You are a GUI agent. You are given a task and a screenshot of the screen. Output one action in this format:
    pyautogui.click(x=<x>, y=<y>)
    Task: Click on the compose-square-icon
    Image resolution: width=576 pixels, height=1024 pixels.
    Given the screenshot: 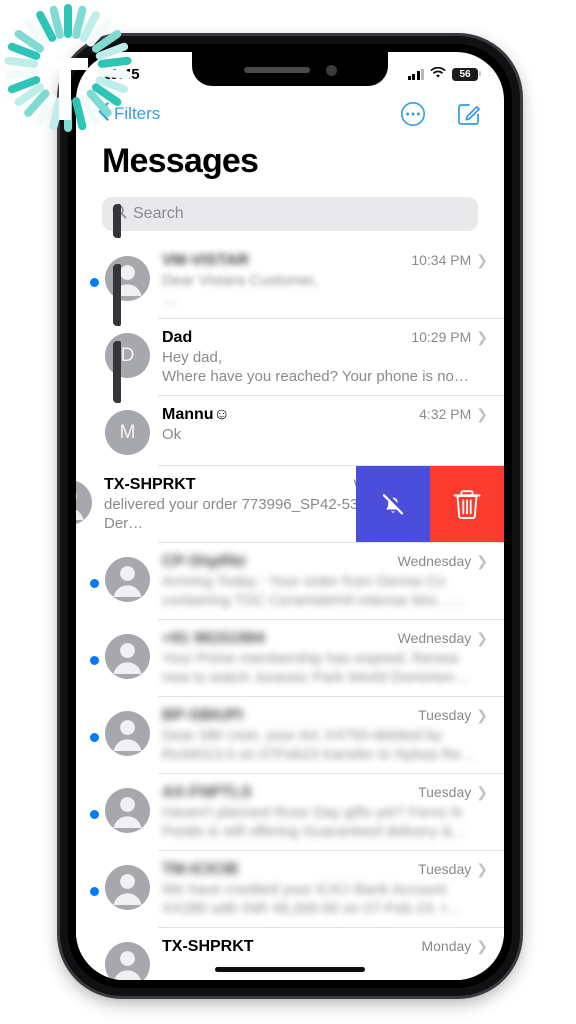 What is the action you would take?
    pyautogui.click(x=469, y=114)
    